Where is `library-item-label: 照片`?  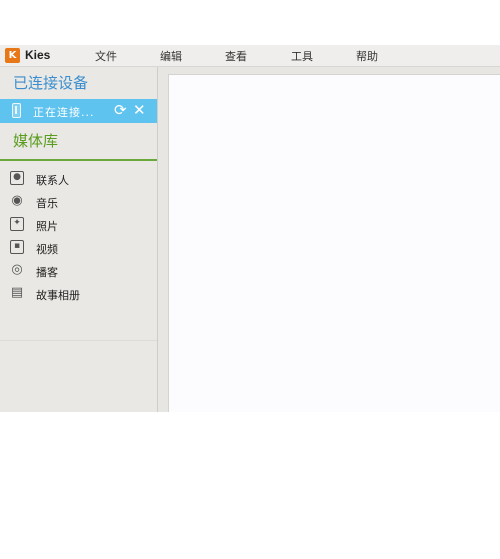
library-item-label: 照片 is located at coordinates (47, 226).